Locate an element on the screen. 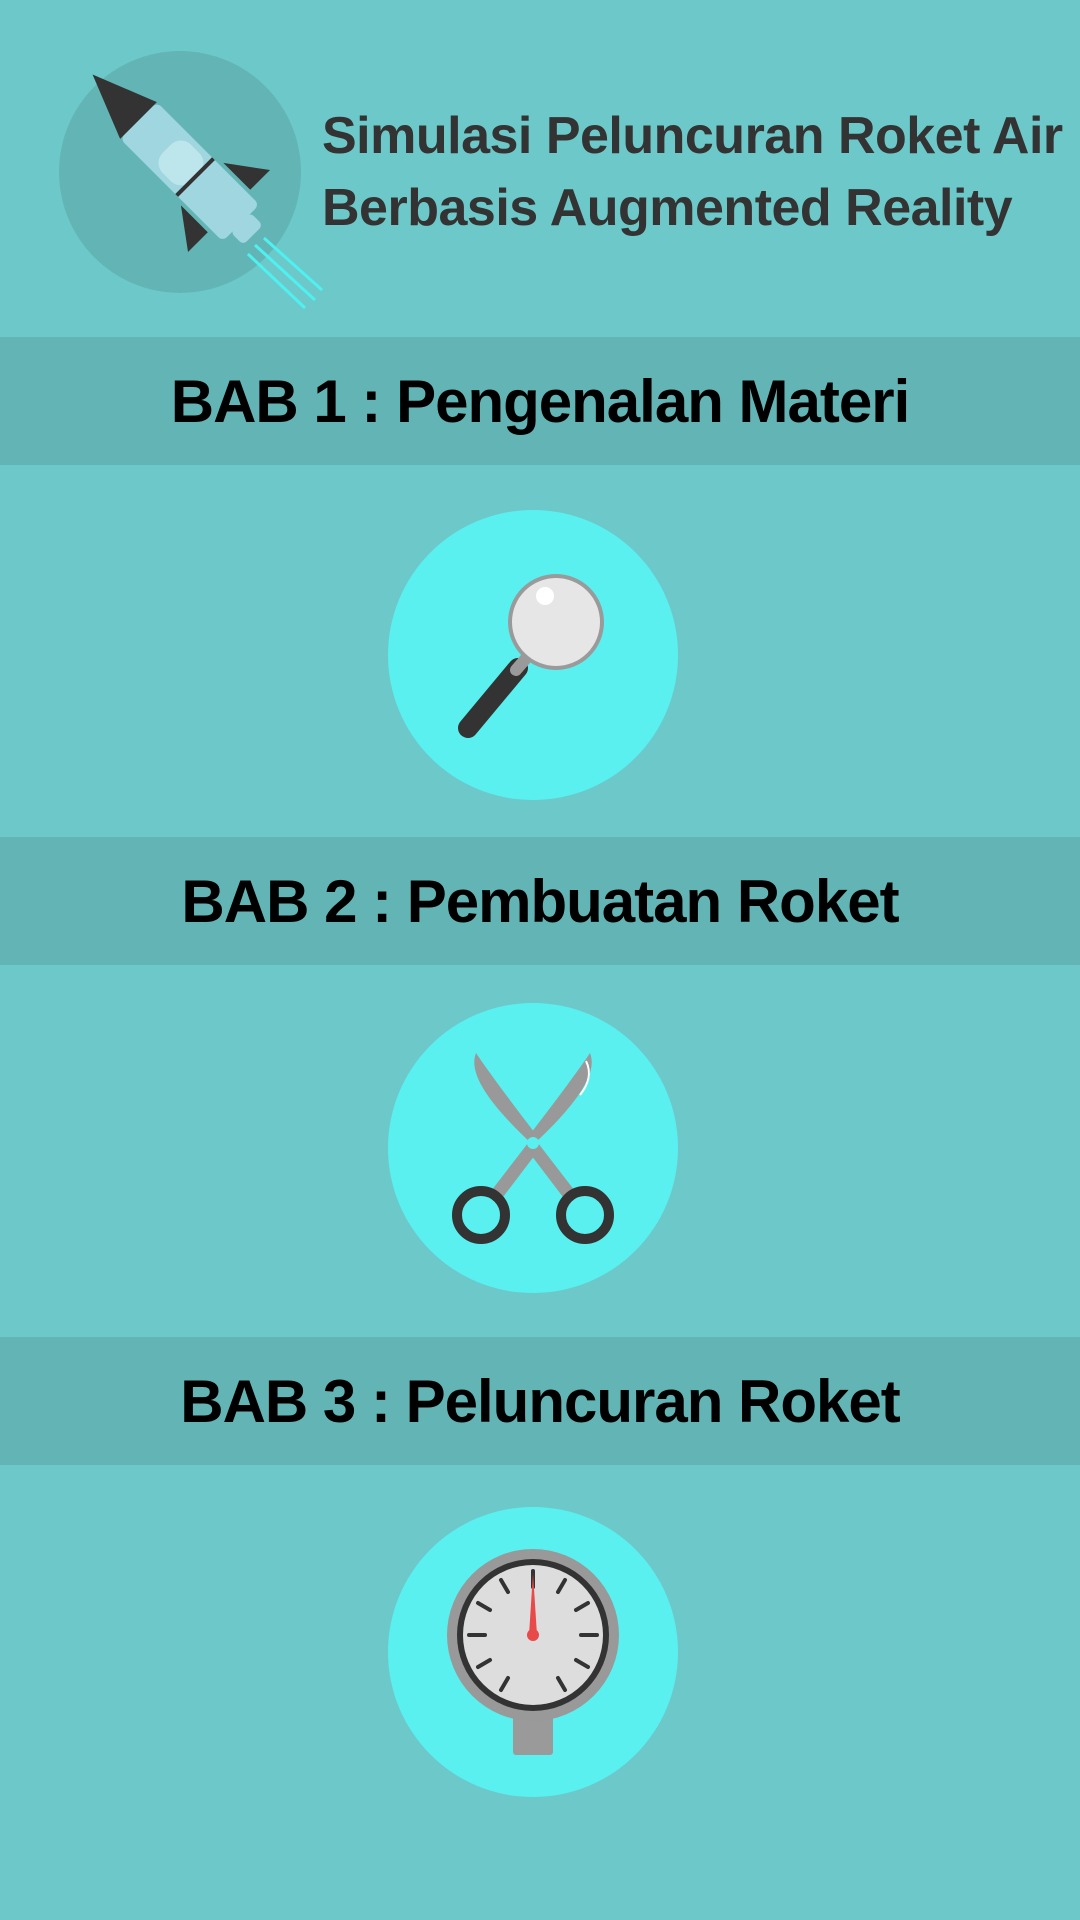 The height and width of the screenshot is (1920, 1080). chapter-1-icon-button is located at coordinates (533, 655).